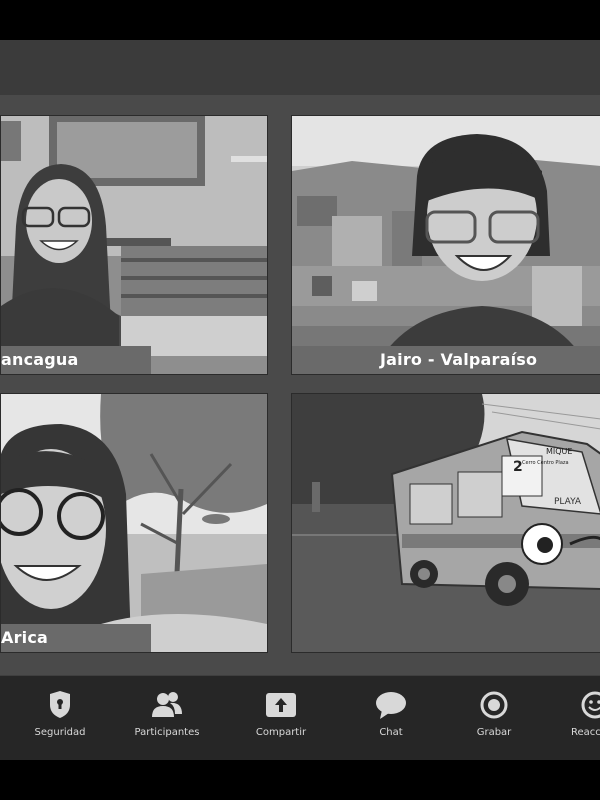  What do you see at coordinates (281, 732) in the screenshot?
I see `share-screen-label: Compartir` at bounding box center [281, 732].